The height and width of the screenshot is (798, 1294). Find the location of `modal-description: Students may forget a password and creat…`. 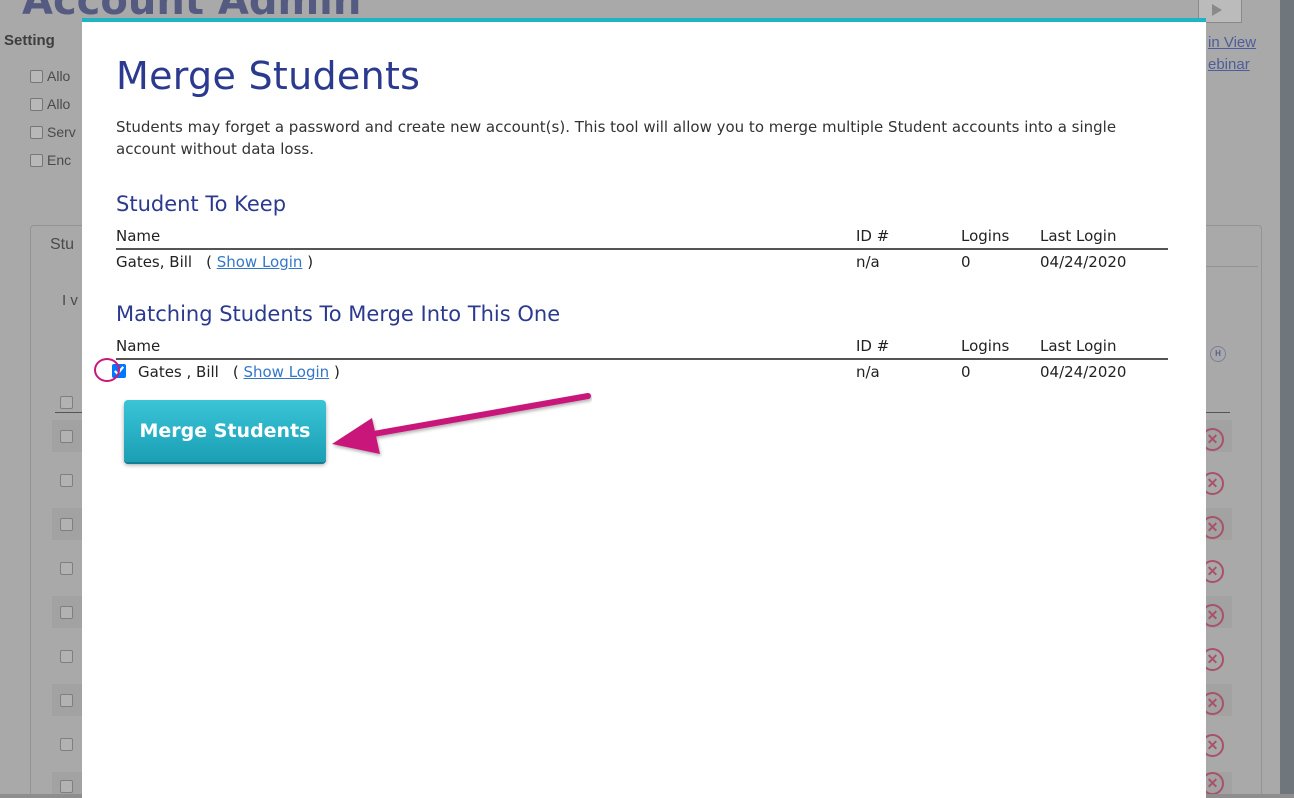

modal-description: Students may forget a password and creat… is located at coordinates (616, 138).